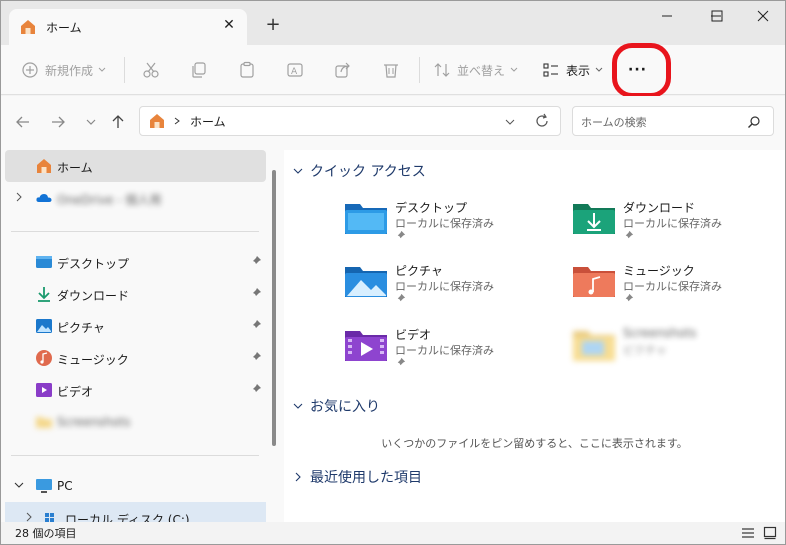 Image resolution: width=786 pixels, height=545 pixels. What do you see at coordinates (573, 70) in the screenshot?
I see `view-button: 表示` at bounding box center [573, 70].